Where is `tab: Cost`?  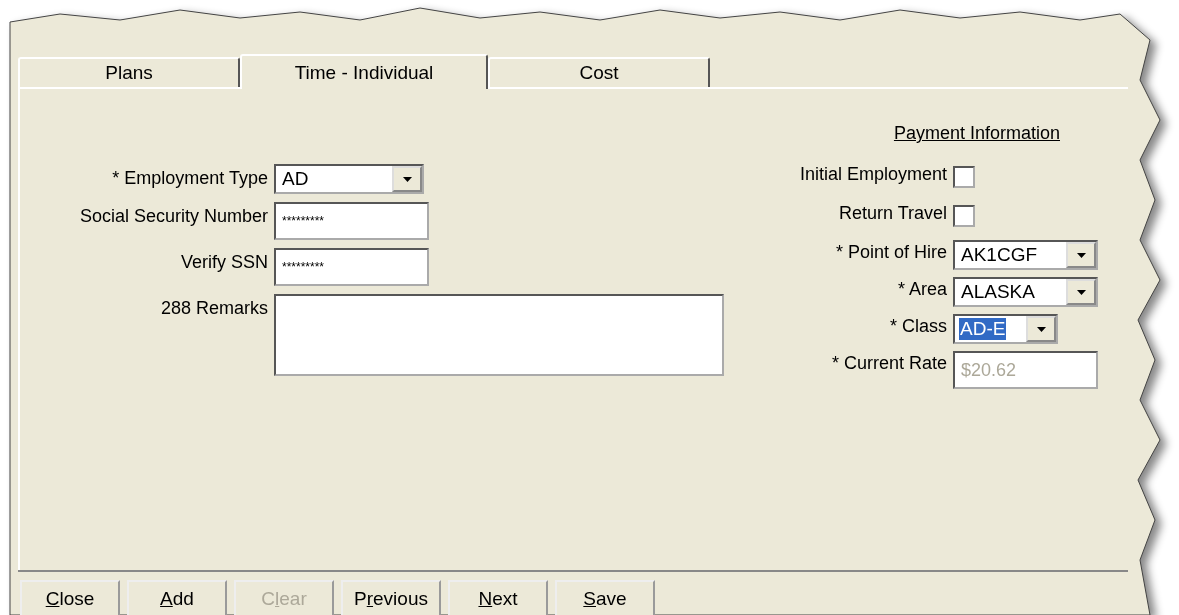
tab: Cost is located at coordinates (599, 72).